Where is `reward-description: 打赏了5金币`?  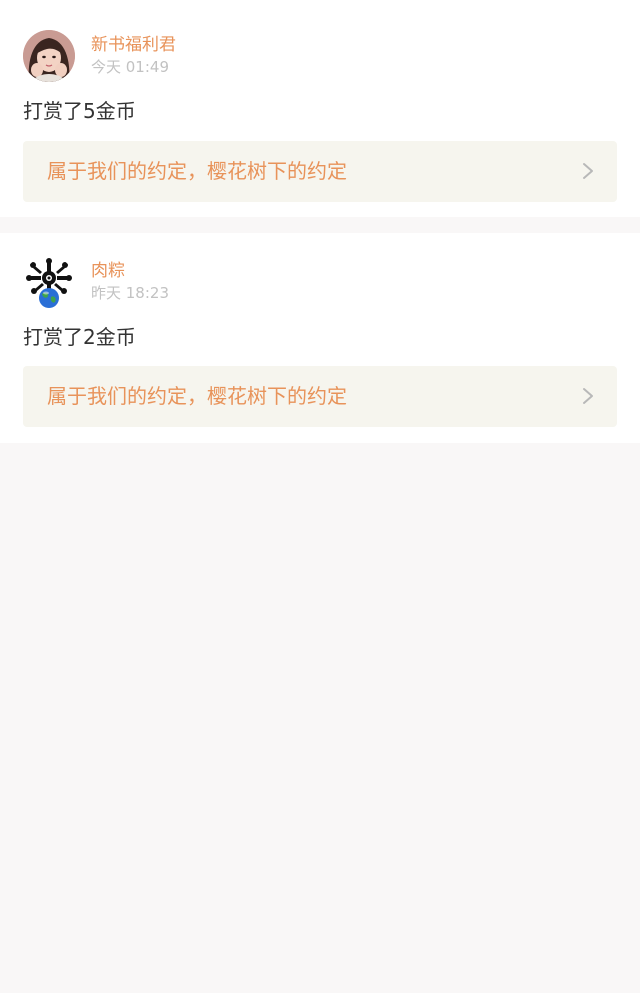 reward-description: 打赏了5金币 is located at coordinates (79, 111).